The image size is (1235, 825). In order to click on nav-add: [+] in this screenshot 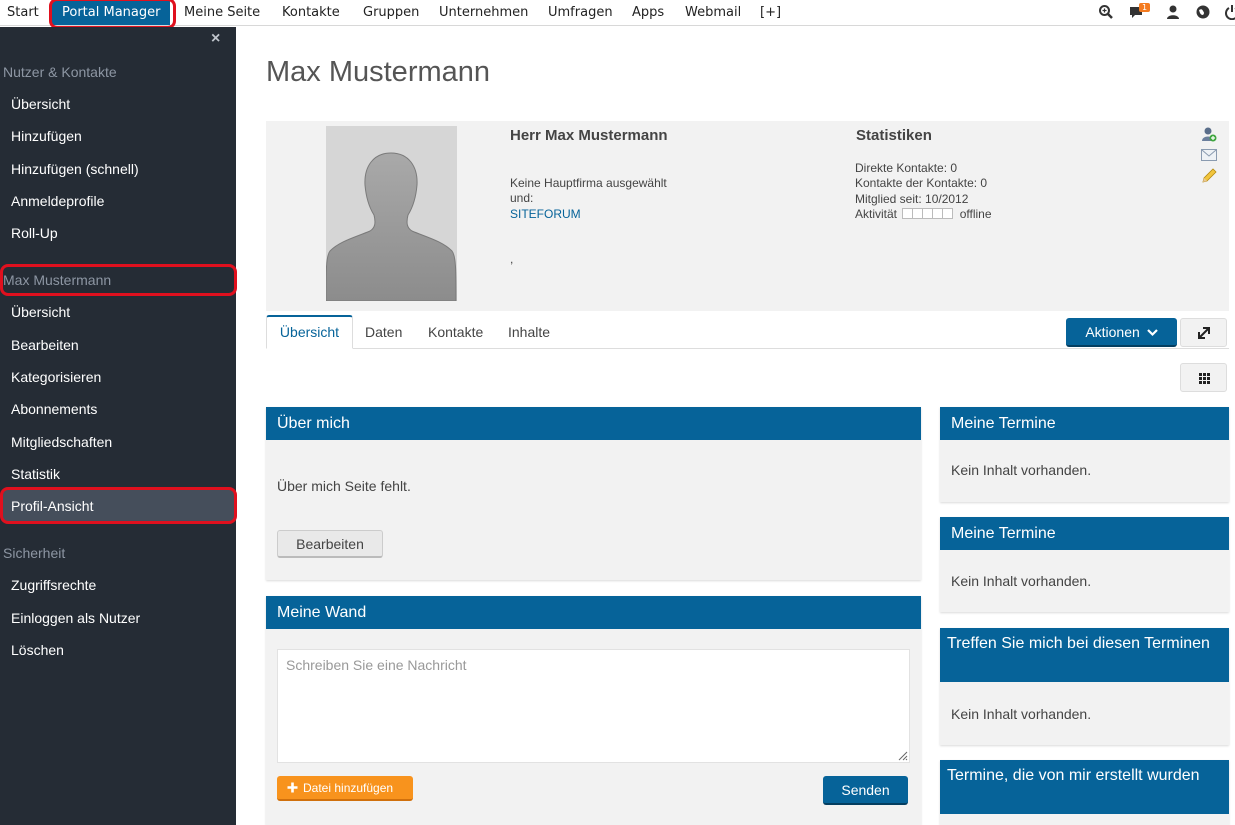, I will do `click(770, 13)`.